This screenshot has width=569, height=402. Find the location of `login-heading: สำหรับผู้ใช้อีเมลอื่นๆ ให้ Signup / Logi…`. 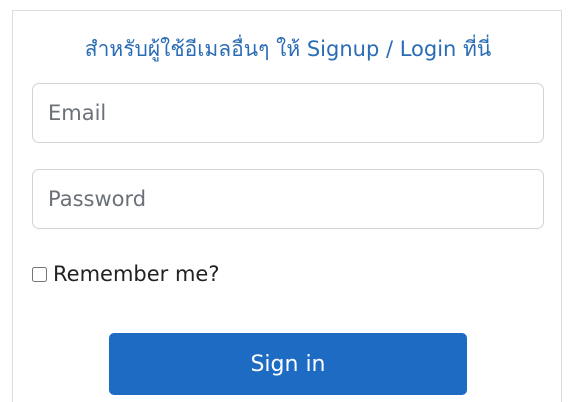

login-heading: สำหรับผู้ใช้อีเมลอื่นๆ ให้ Signup / Logi… is located at coordinates (288, 49).